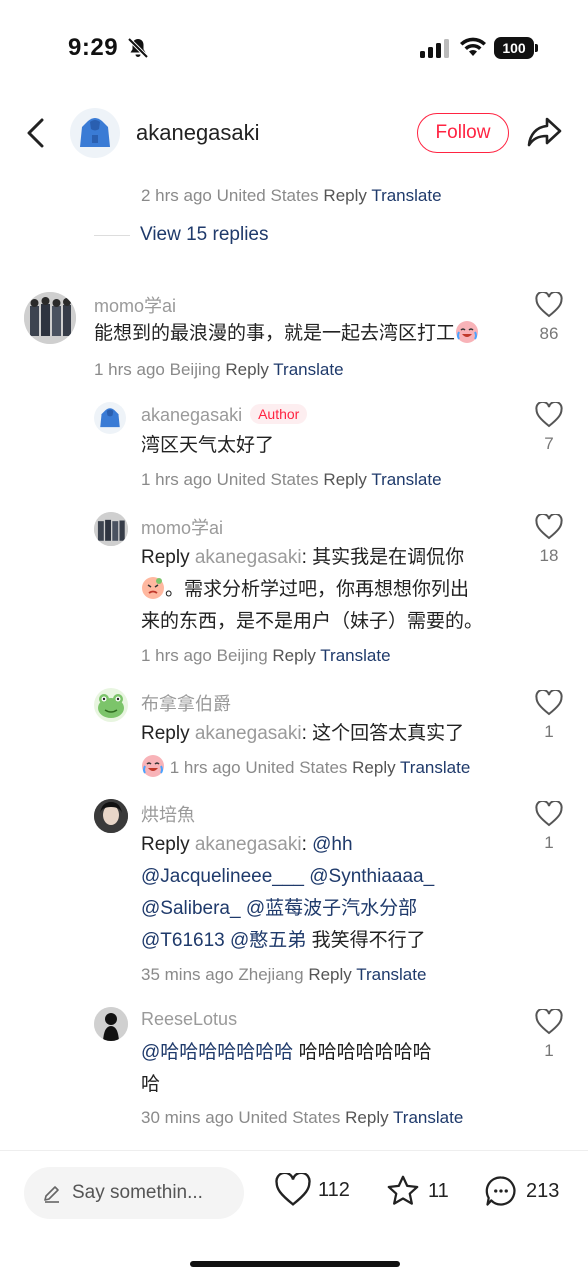 The width and height of the screenshot is (588, 1280). Describe the element at coordinates (438, 1190) in the screenshot. I see `star-count: 11` at that location.